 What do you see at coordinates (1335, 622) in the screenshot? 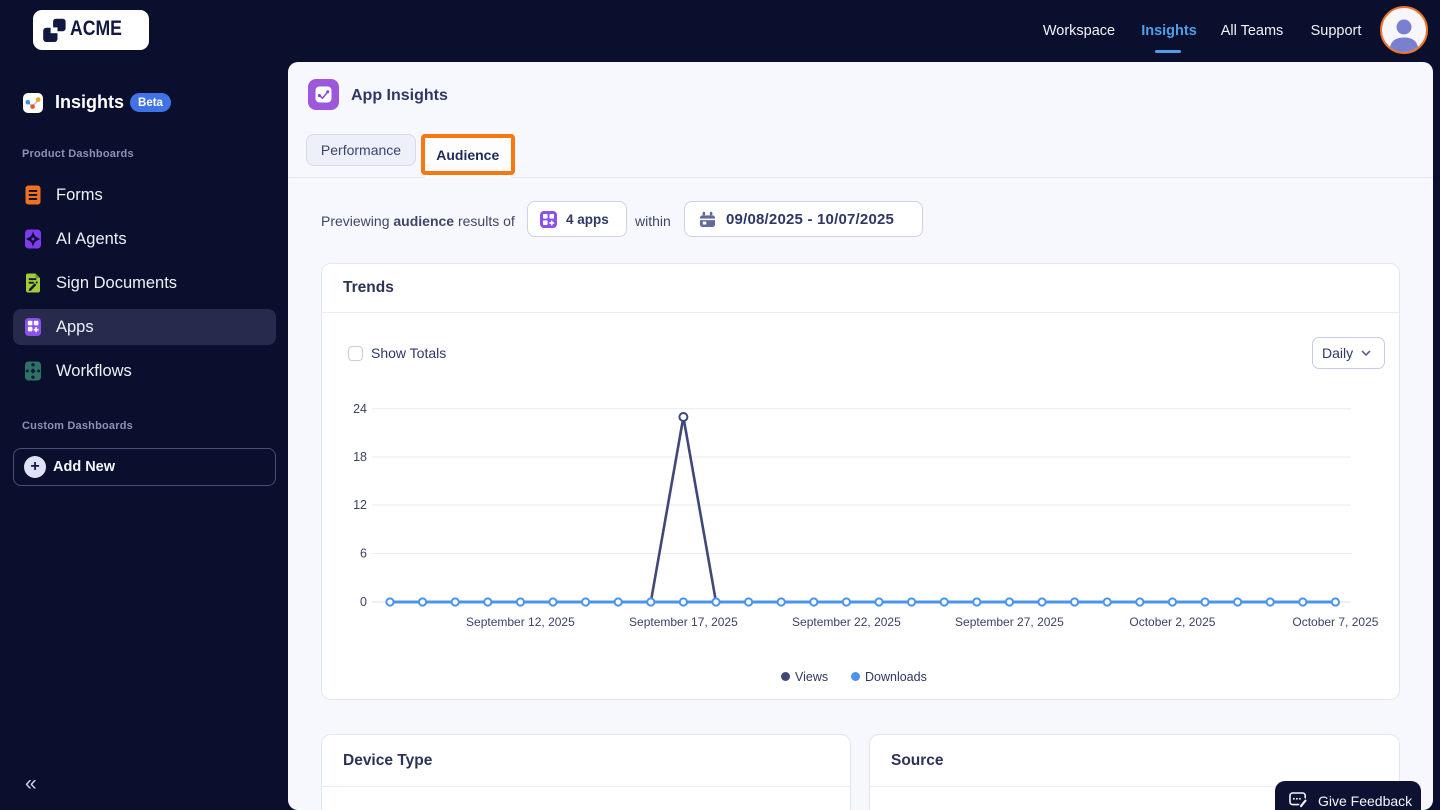
I see `svg-text: October 7, 2025` at bounding box center [1335, 622].